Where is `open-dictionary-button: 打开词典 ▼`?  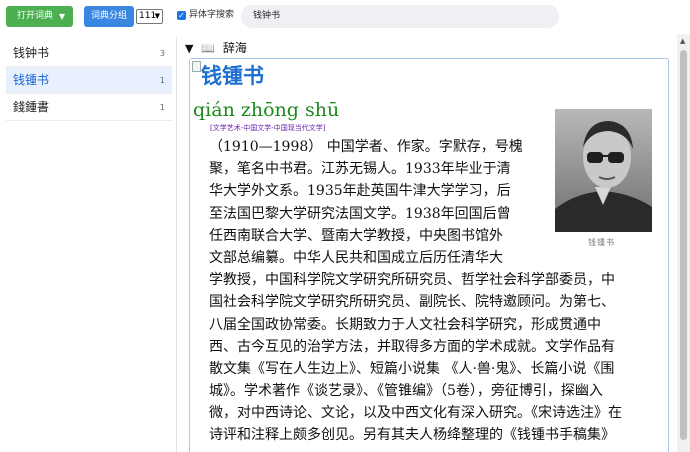 open-dictionary-button: 打开词典 ▼ is located at coordinates (39, 16).